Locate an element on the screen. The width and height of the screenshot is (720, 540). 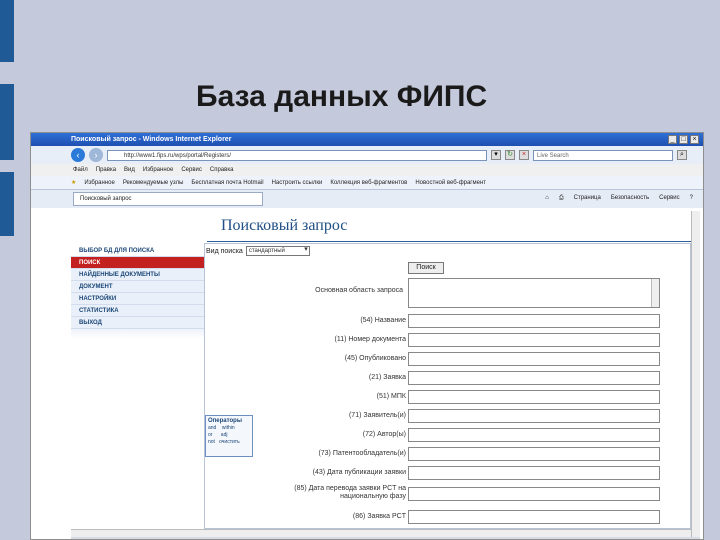
field-row: (43) Дата публикации заявки is located at coordinates (448, 474).